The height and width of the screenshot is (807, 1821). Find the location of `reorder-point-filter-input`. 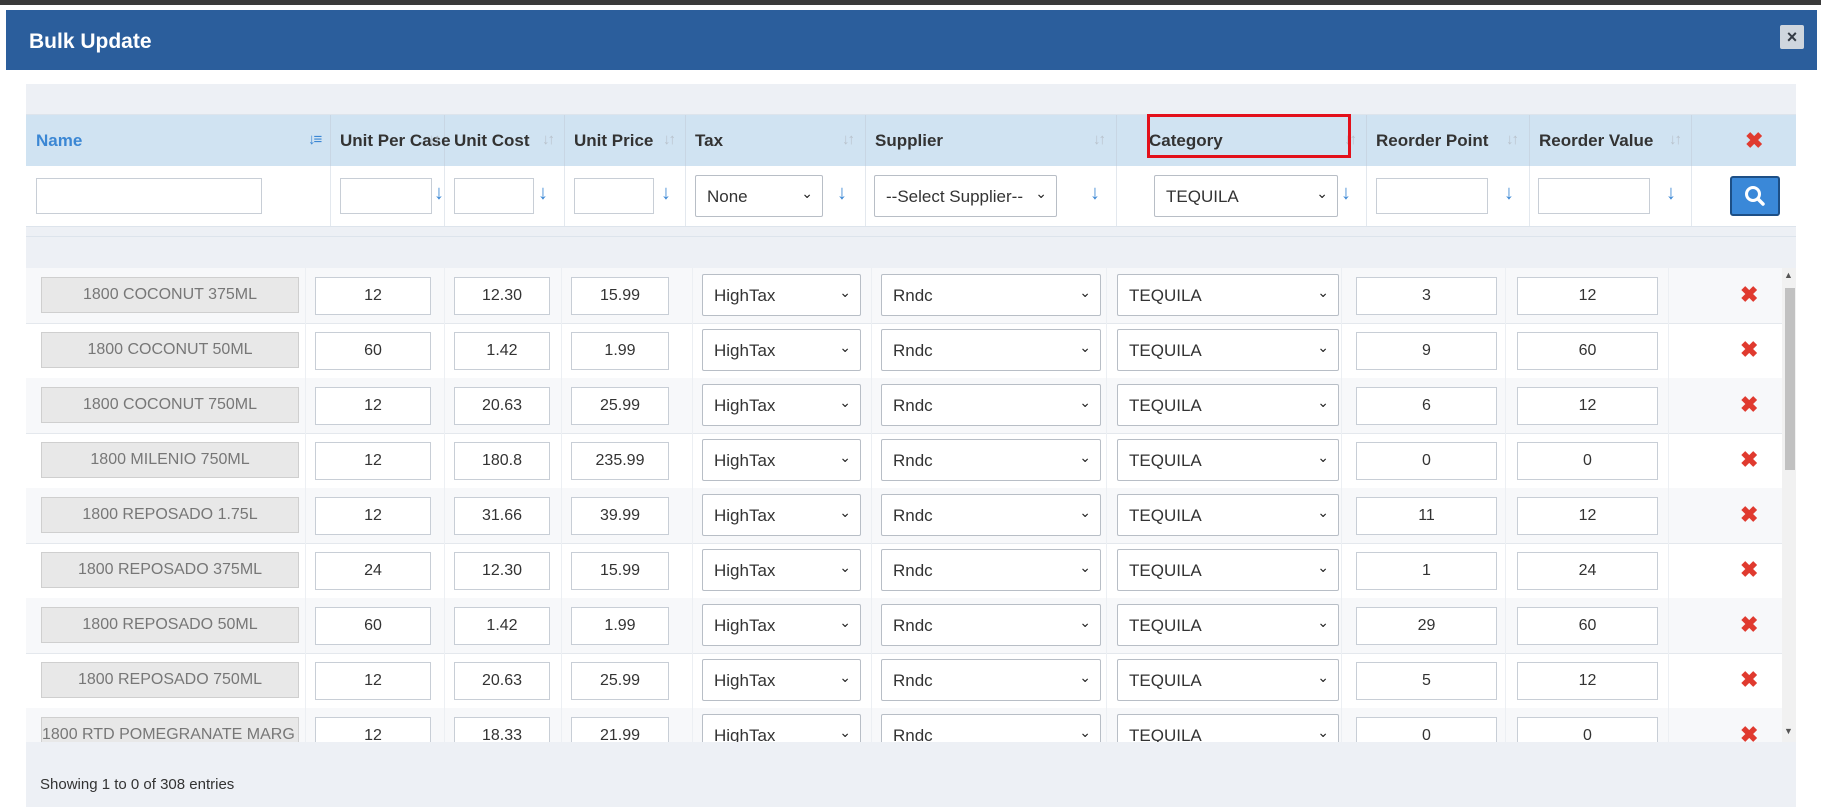

reorder-point-filter-input is located at coordinates (1432, 196).